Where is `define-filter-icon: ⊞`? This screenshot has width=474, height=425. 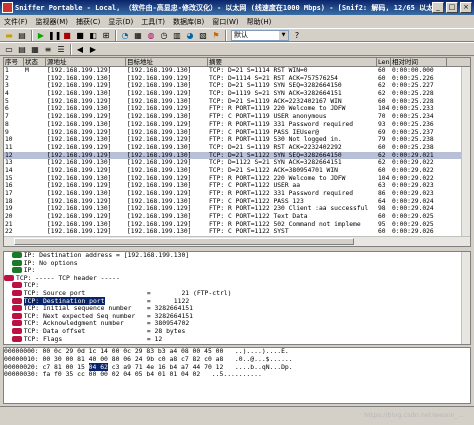 define-filter-icon: ⊞ is located at coordinates (106, 35).